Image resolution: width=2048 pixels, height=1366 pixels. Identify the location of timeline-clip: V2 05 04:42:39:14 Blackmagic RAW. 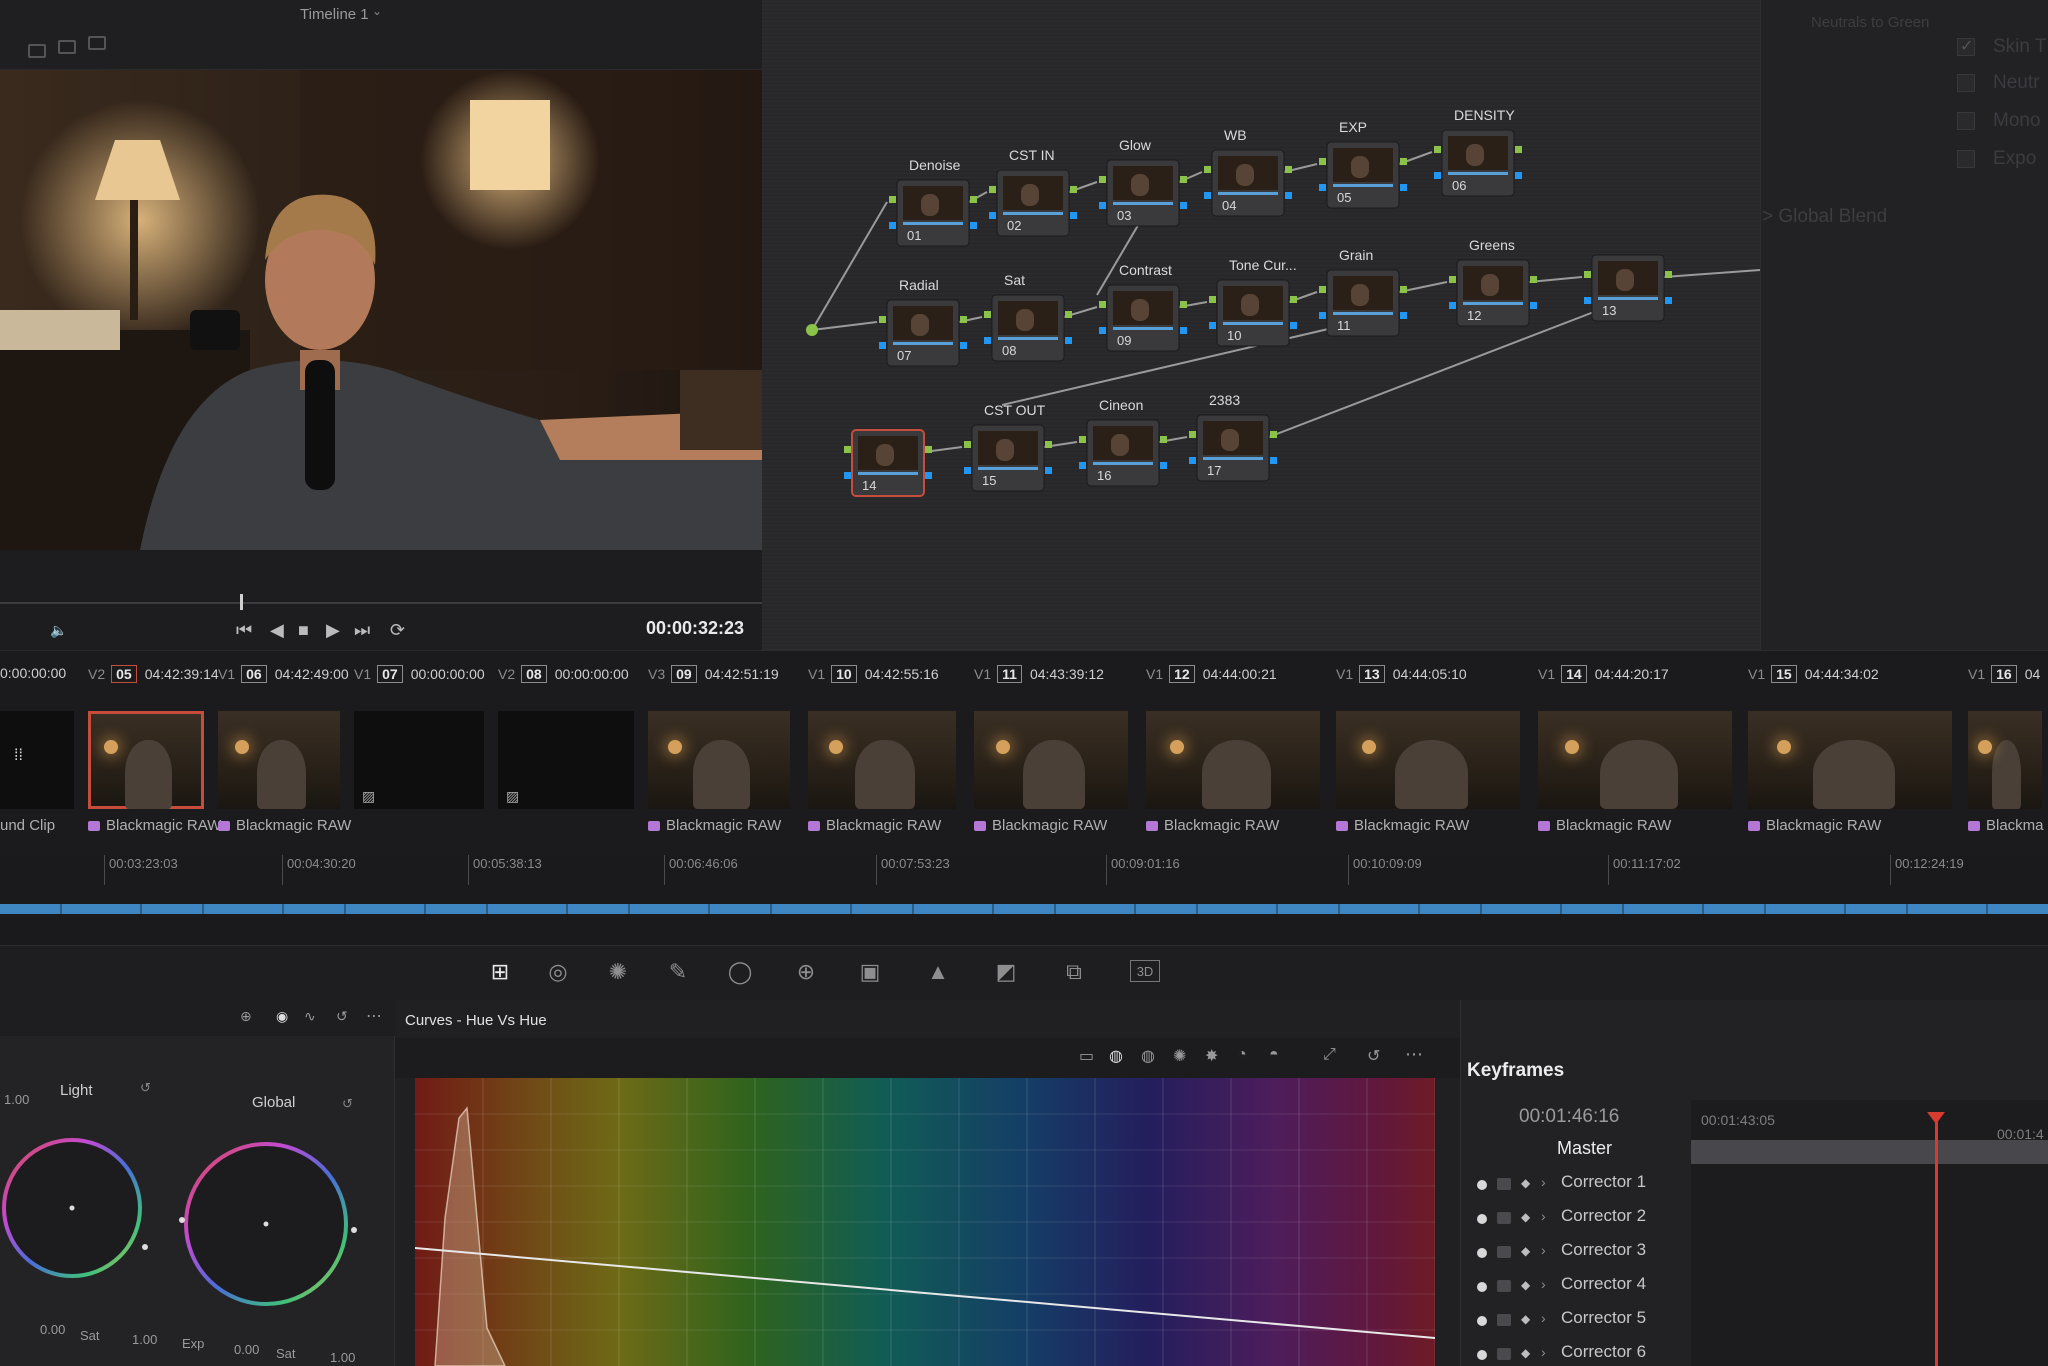
(154, 760).